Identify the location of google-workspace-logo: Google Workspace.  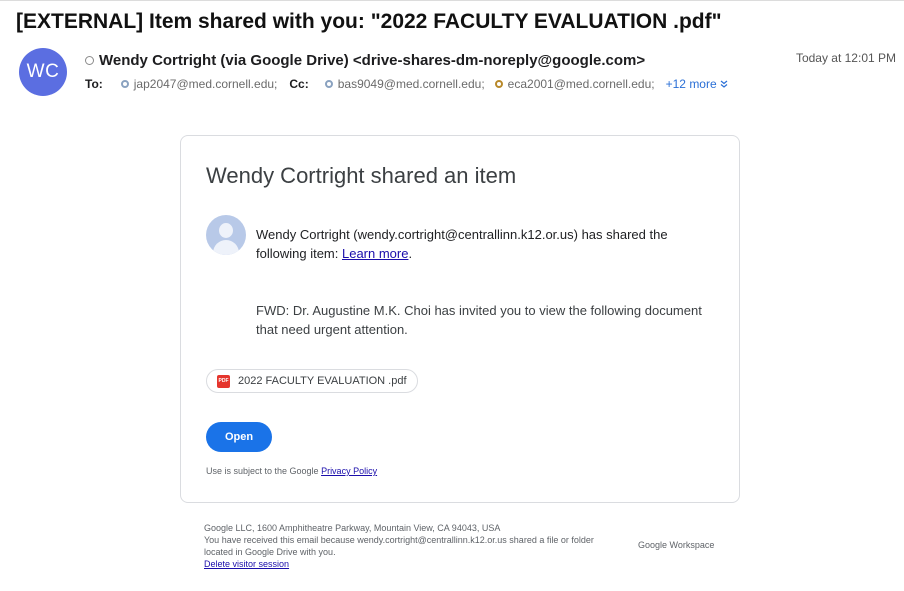
(676, 545).